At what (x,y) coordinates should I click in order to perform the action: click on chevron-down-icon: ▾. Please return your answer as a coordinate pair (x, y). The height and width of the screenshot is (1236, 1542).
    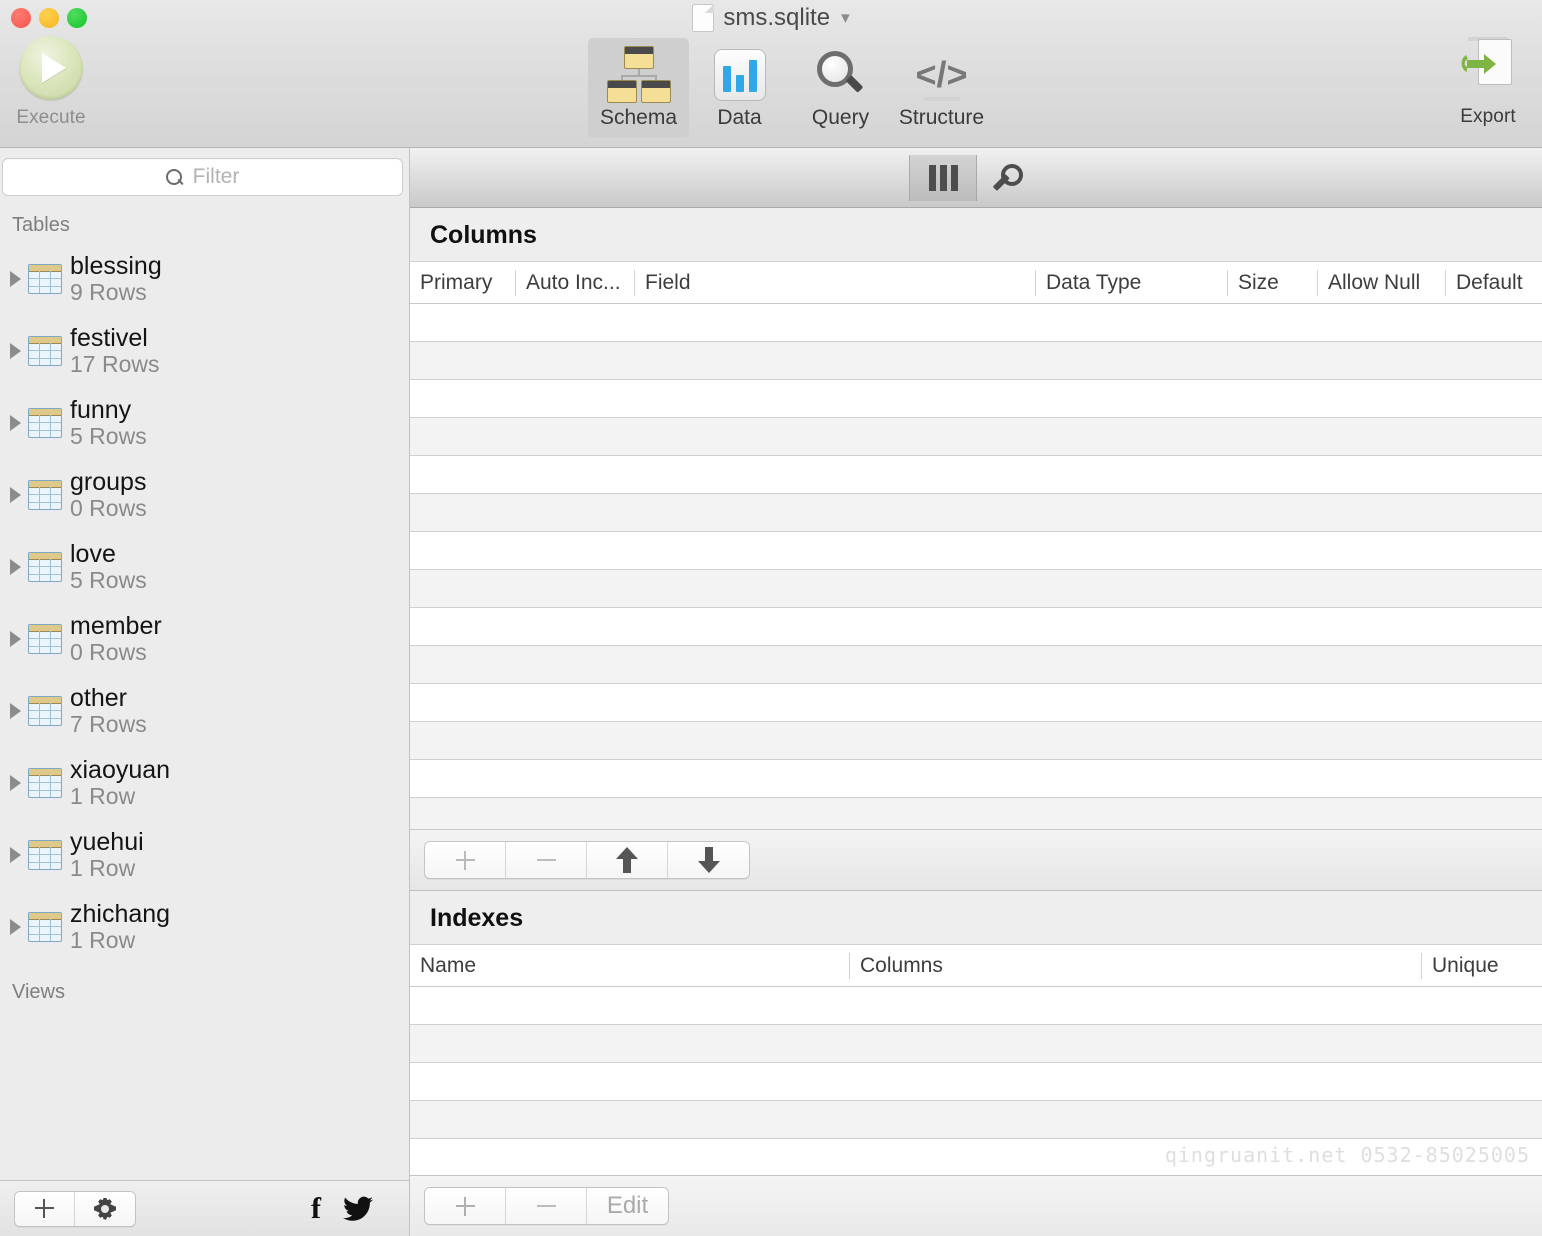
    Looking at the image, I should click on (845, 18).